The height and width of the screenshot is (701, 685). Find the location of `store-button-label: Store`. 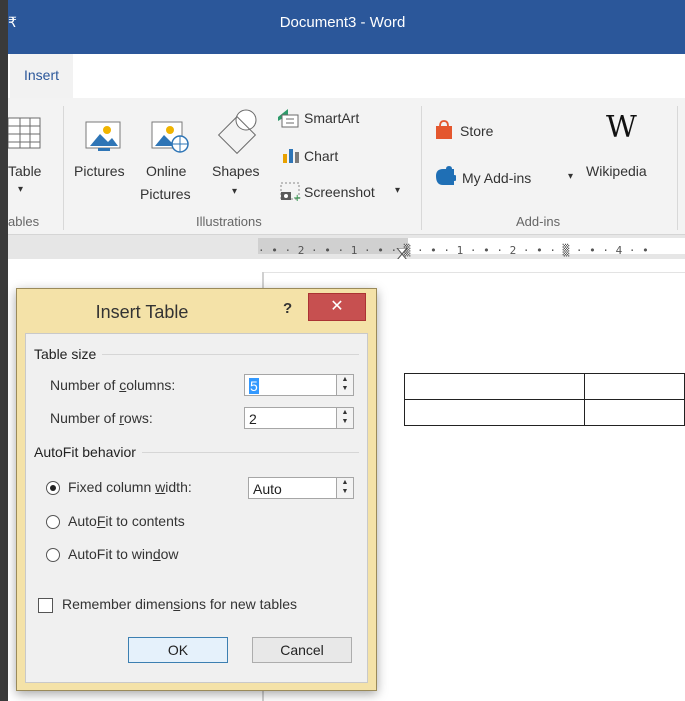

store-button-label: Store is located at coordinates (476, 131).